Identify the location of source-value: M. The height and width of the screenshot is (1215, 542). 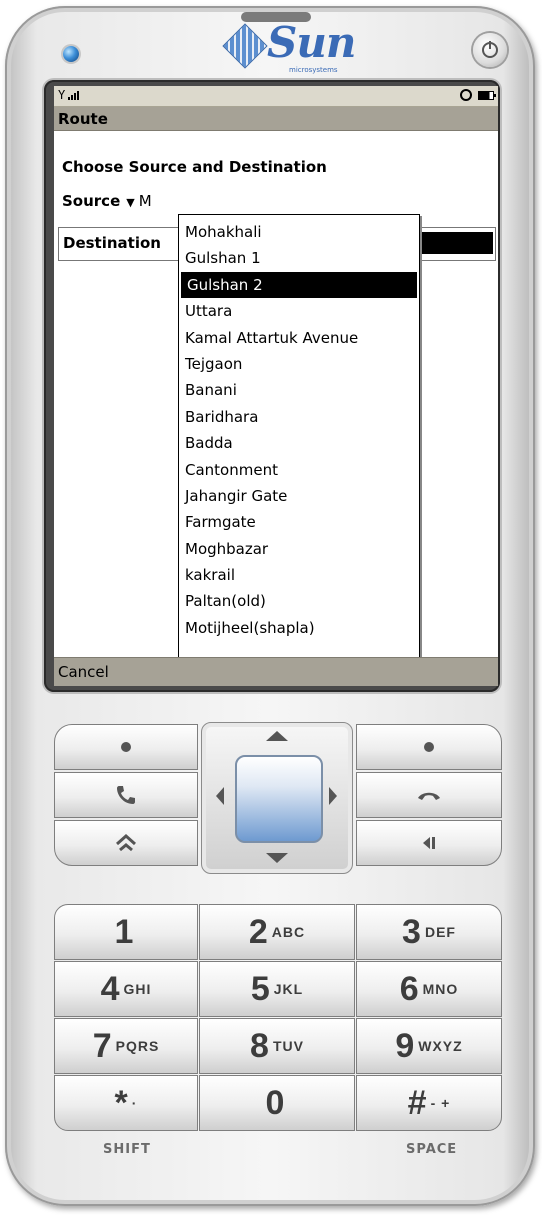
(145, 201).